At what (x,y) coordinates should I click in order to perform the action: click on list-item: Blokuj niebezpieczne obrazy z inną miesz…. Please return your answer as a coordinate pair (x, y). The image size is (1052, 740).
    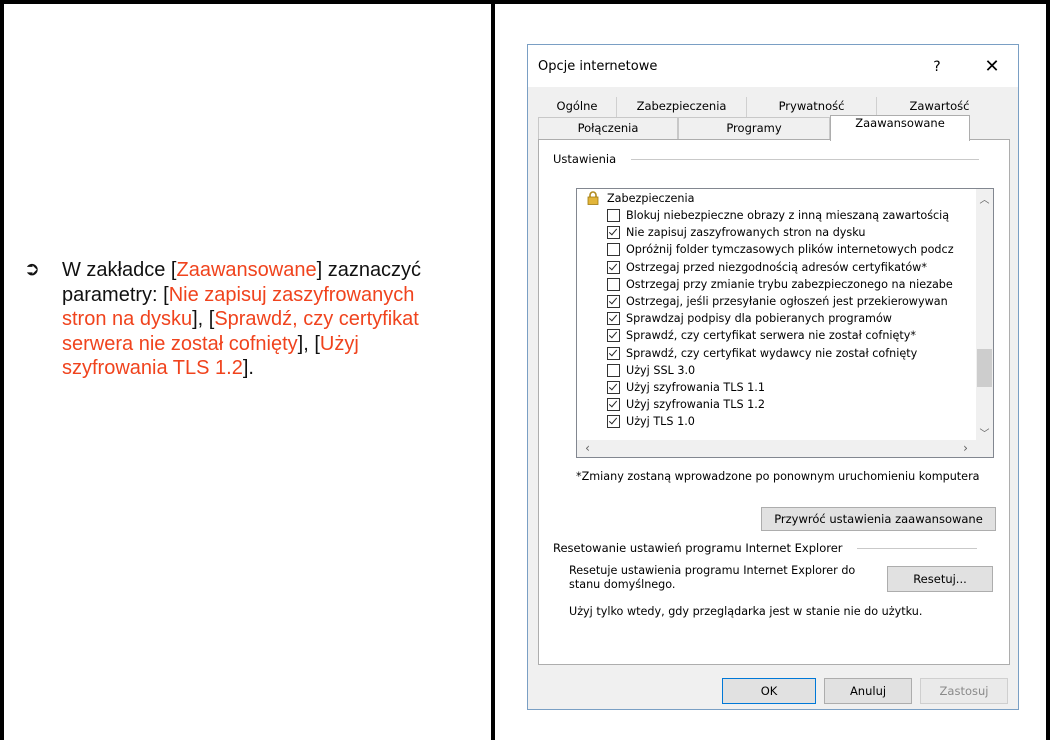
    Looking at the image, I should click on (773, 215).